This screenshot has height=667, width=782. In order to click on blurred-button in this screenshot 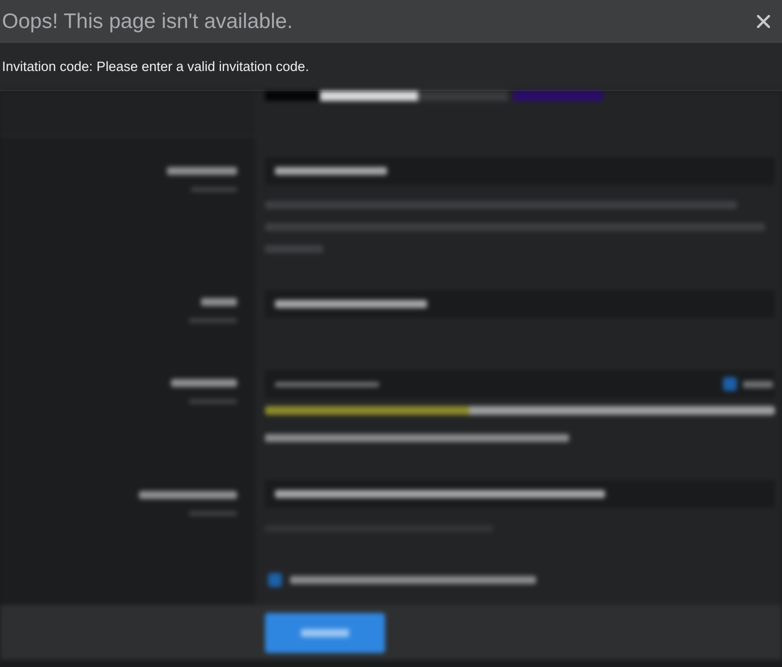, I will do `click(325, 633)`.